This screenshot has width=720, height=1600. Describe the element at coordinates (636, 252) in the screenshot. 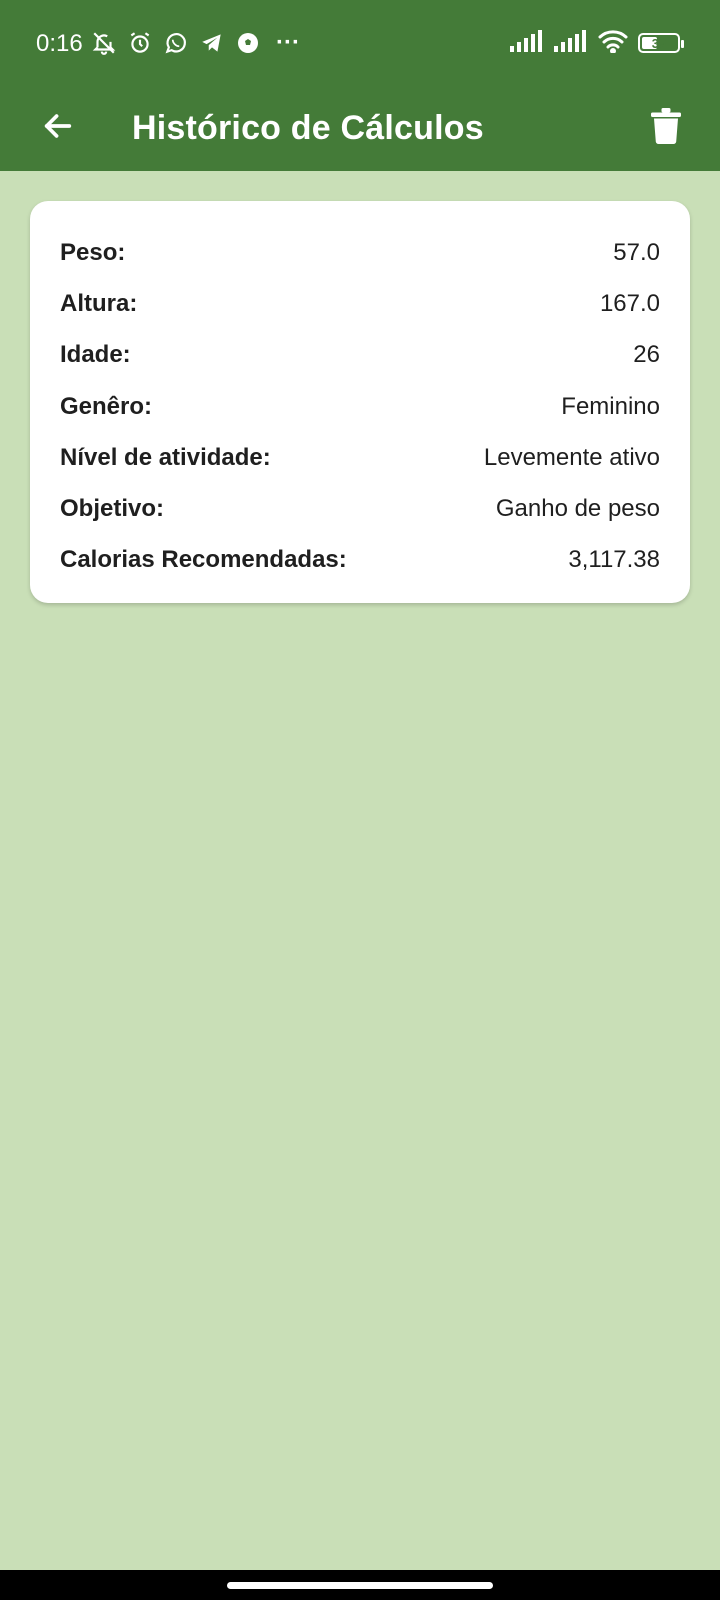

I see `row-value: 57.0` at that location.